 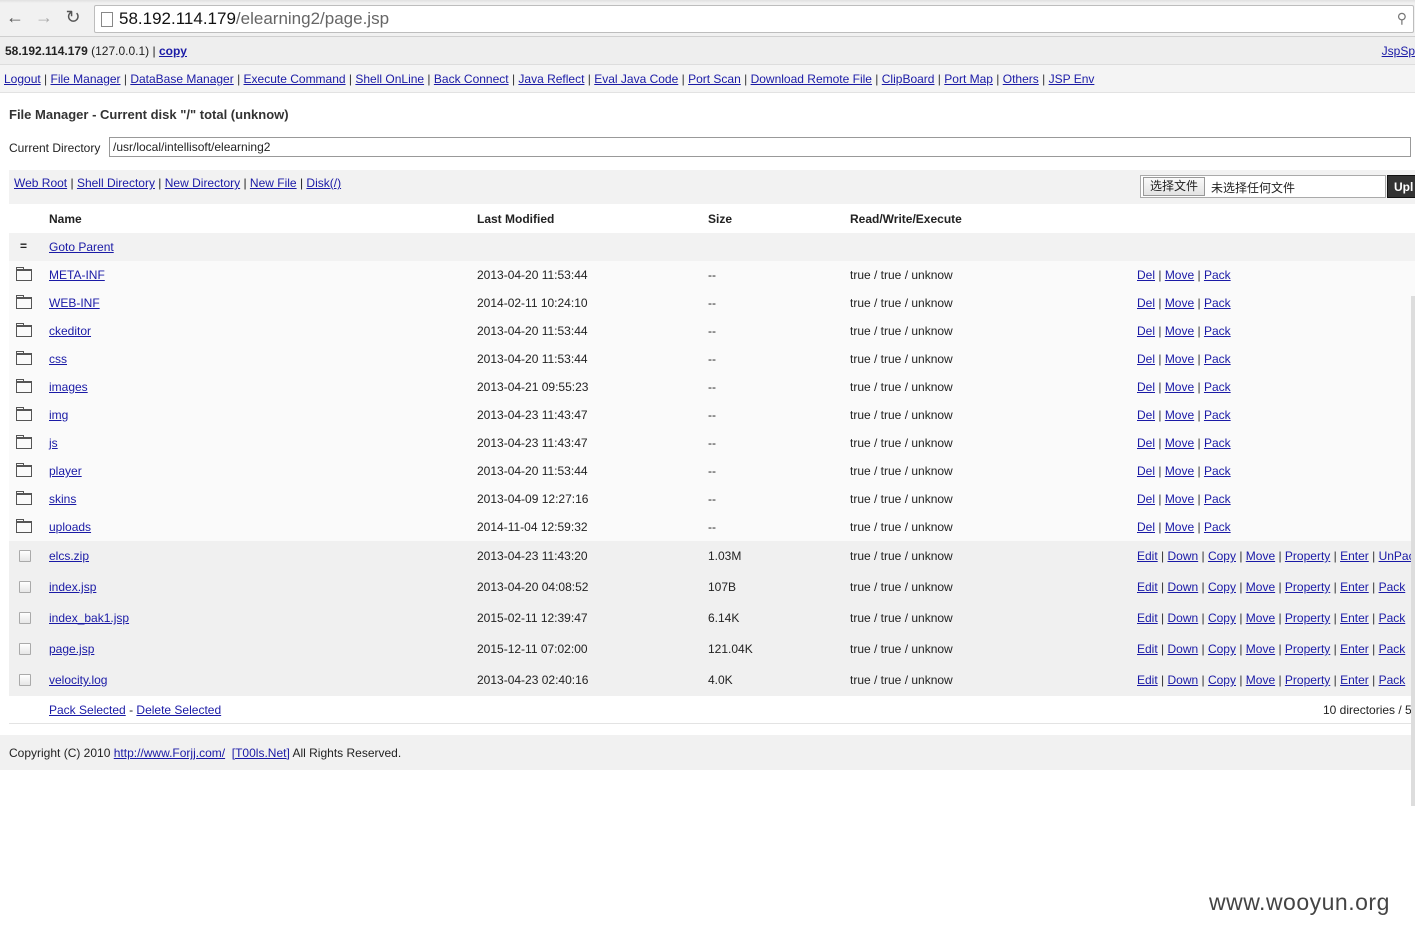 I want to click on delete-selected-link: Delete Selected, so click(x=178, y=710).